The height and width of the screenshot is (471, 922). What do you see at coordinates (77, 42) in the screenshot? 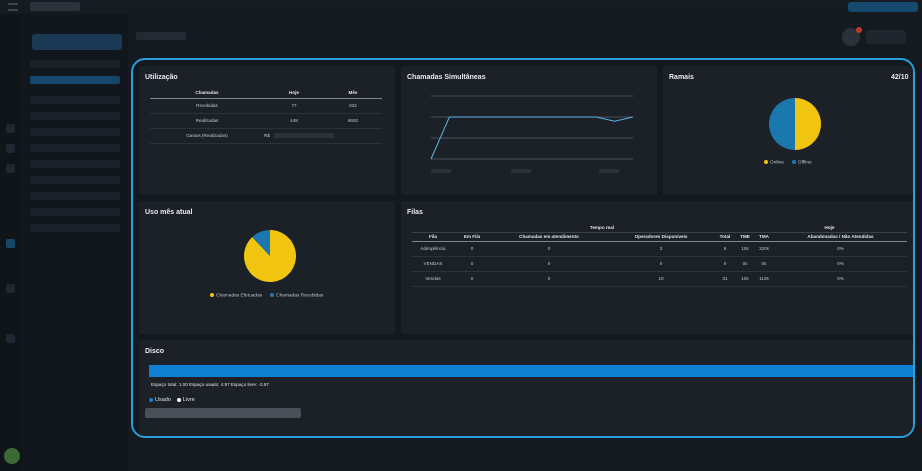
I see `logo` at bounding box center [77, 42].